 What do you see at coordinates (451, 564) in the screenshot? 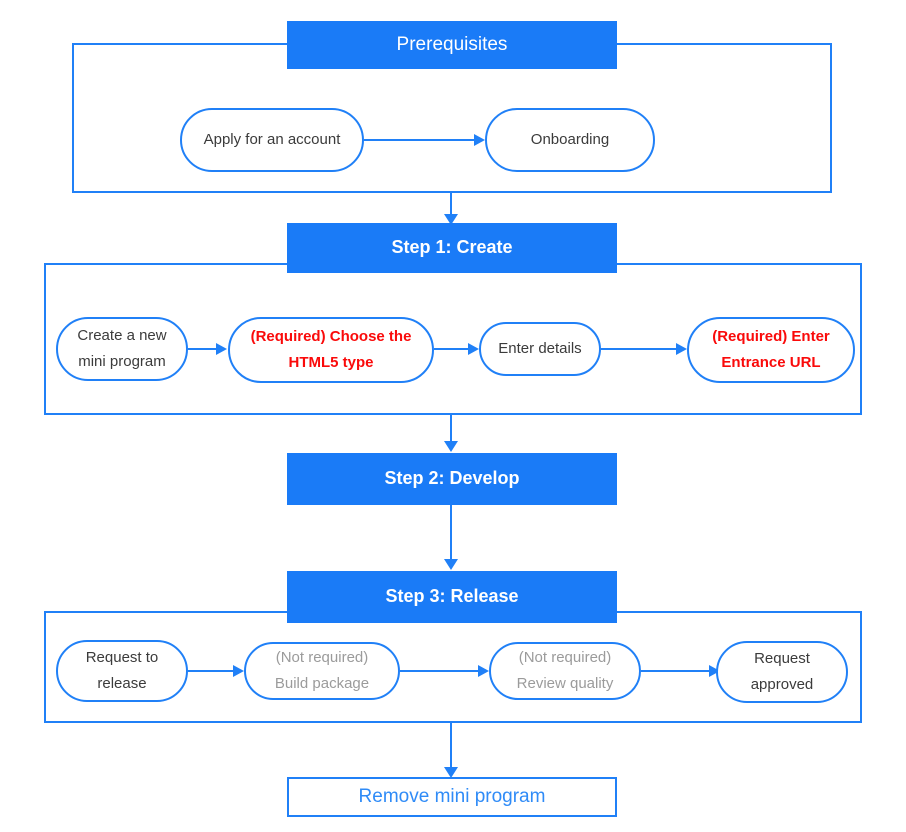
I see `connector-step2-to-step3-arrow` at bounding box center [451, 564].